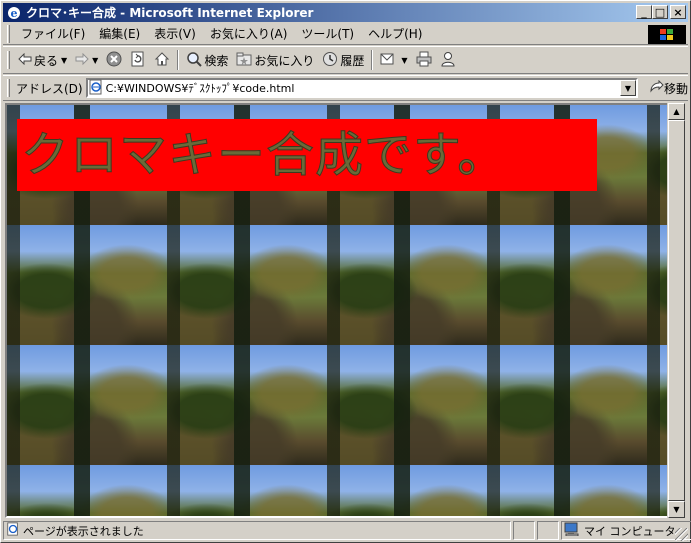 The width and height of the screenshot is (691, 543). Describe the element at coordinates (46, 60) in the screenshot. I see `back-label: 戻る` at that location.